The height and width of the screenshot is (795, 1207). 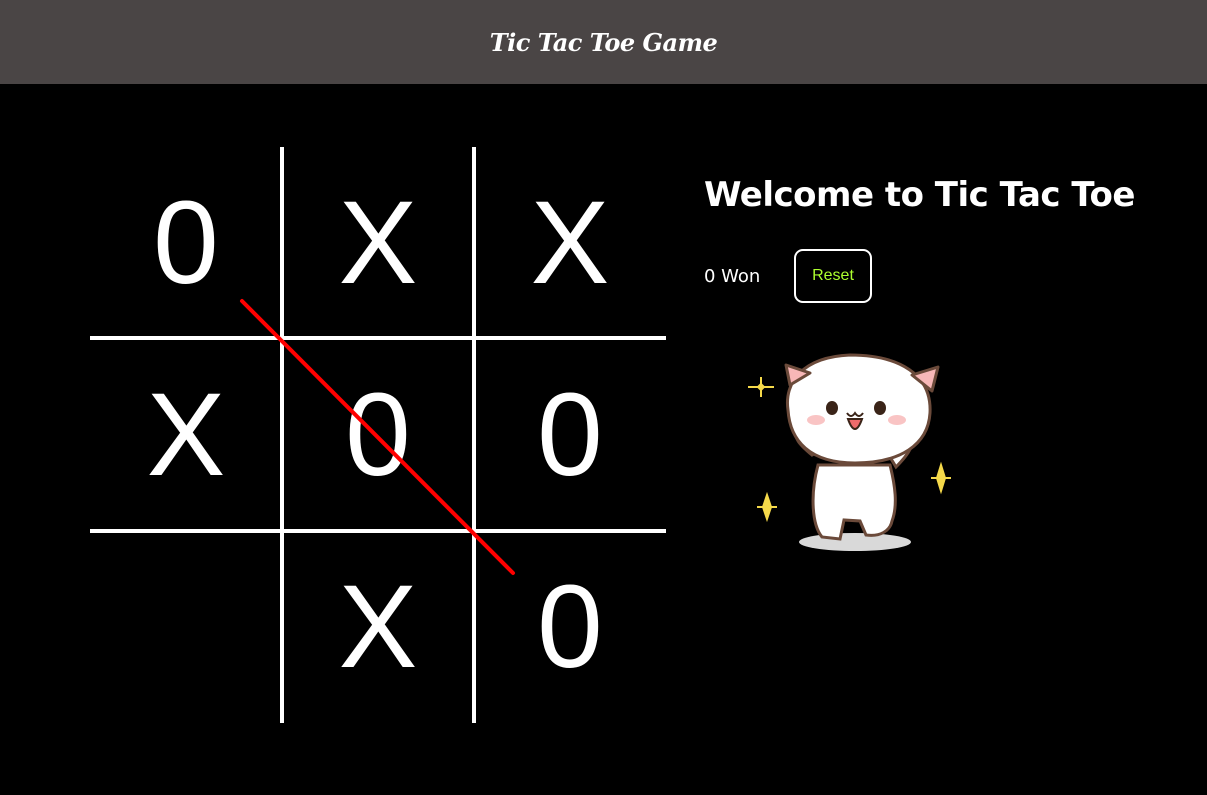 What do you see at coordinates (570, 434) in the screenshot?
I see `cell-5: 0` at bounding box center [570, 434].